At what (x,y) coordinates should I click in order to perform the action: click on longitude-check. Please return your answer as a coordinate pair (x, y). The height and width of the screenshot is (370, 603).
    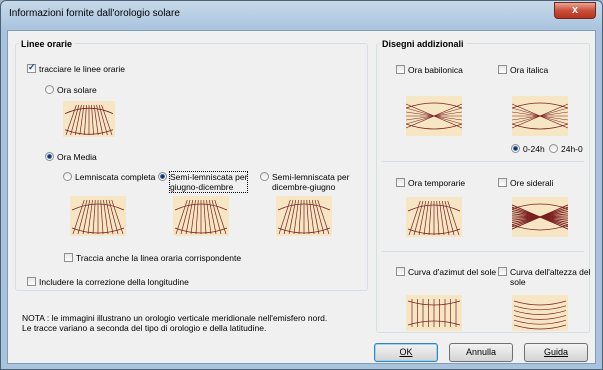
    Looking at the image, I should click on (31, 281).